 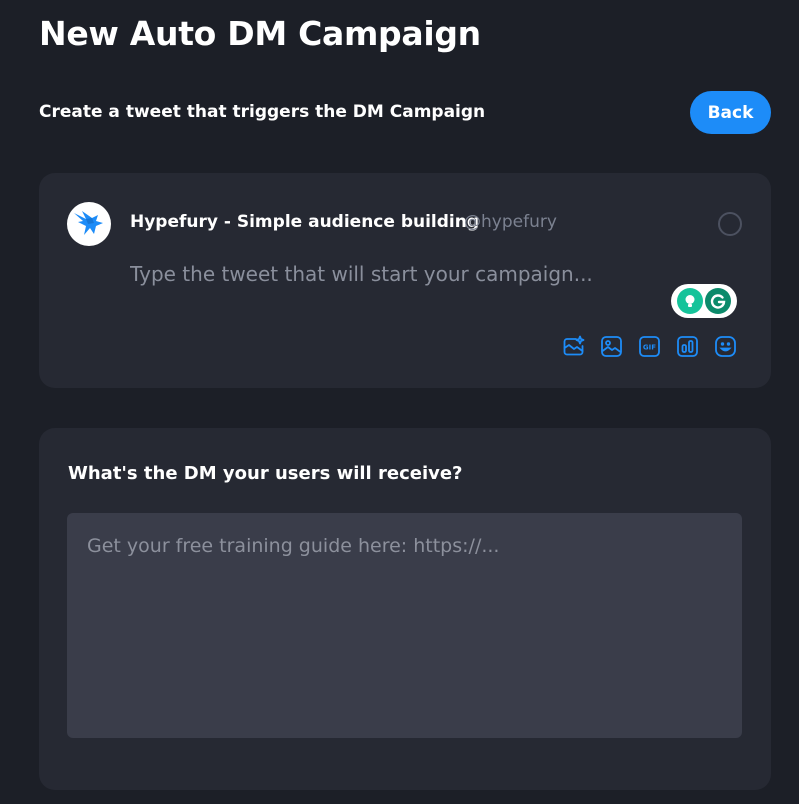 What do you see at coordinates (260, 33) in the screenshot?
I see `page-title: New Auto DM Campaign` at bounding box center [260, 33].